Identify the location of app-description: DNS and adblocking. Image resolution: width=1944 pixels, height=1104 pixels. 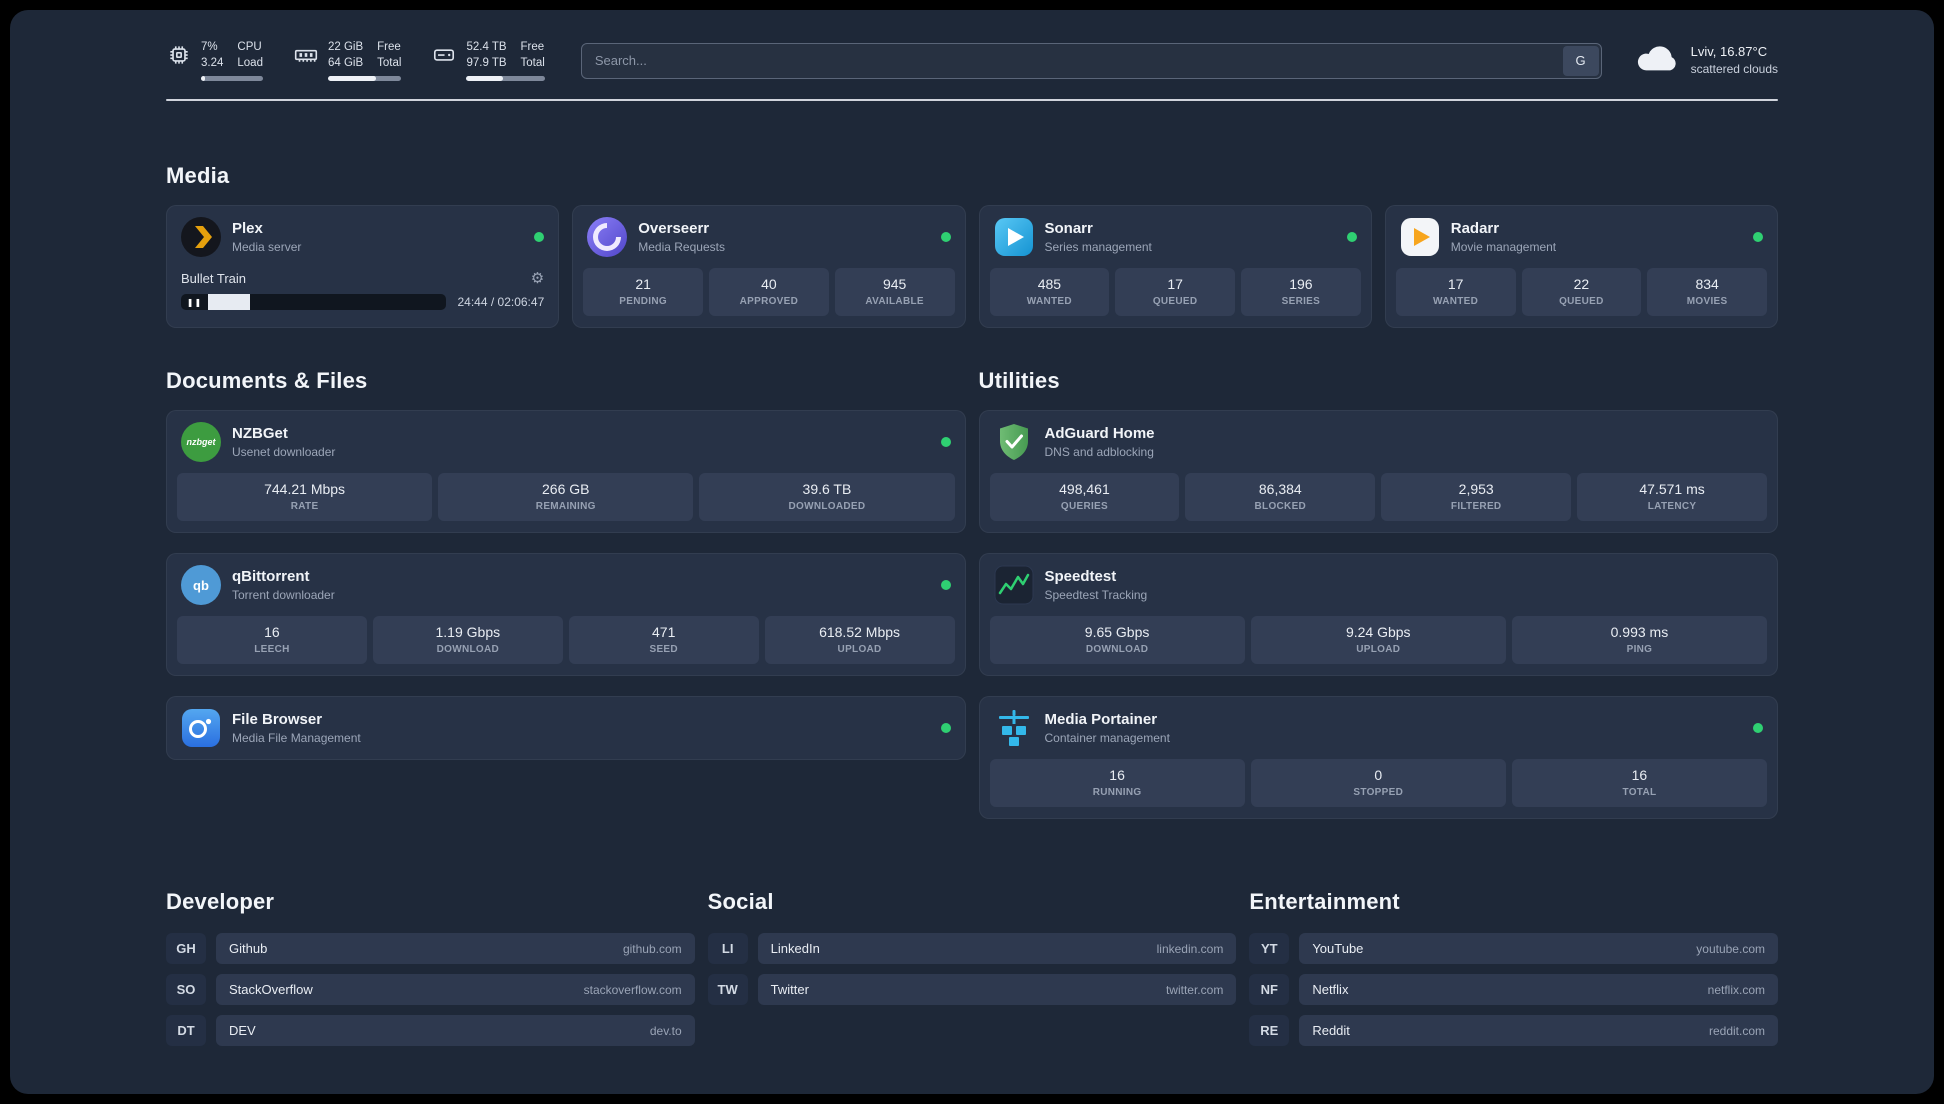
(1099, 452).